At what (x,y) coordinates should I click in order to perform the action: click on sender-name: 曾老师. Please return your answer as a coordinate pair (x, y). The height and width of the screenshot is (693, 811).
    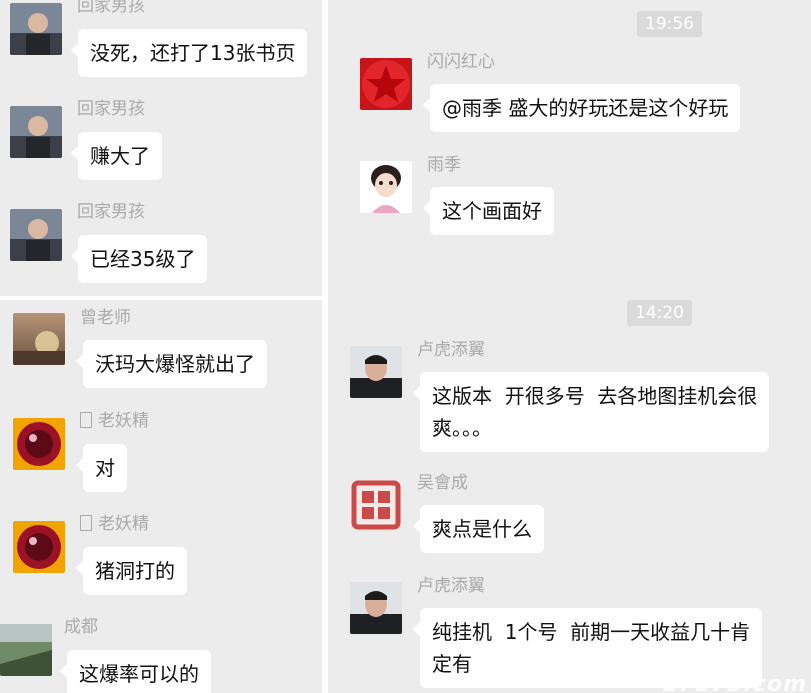
    Looking at the image, I should click on (105, 318).